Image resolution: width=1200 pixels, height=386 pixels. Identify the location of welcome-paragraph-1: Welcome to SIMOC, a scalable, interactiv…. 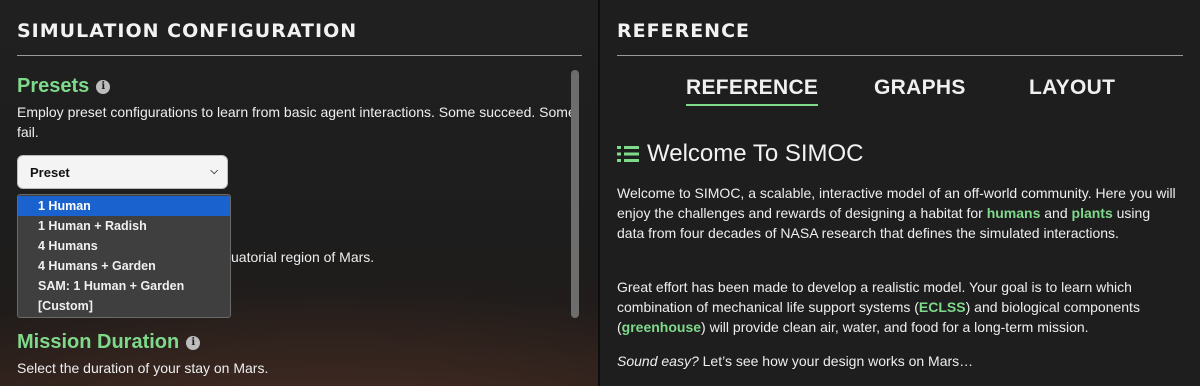
(897, 213).